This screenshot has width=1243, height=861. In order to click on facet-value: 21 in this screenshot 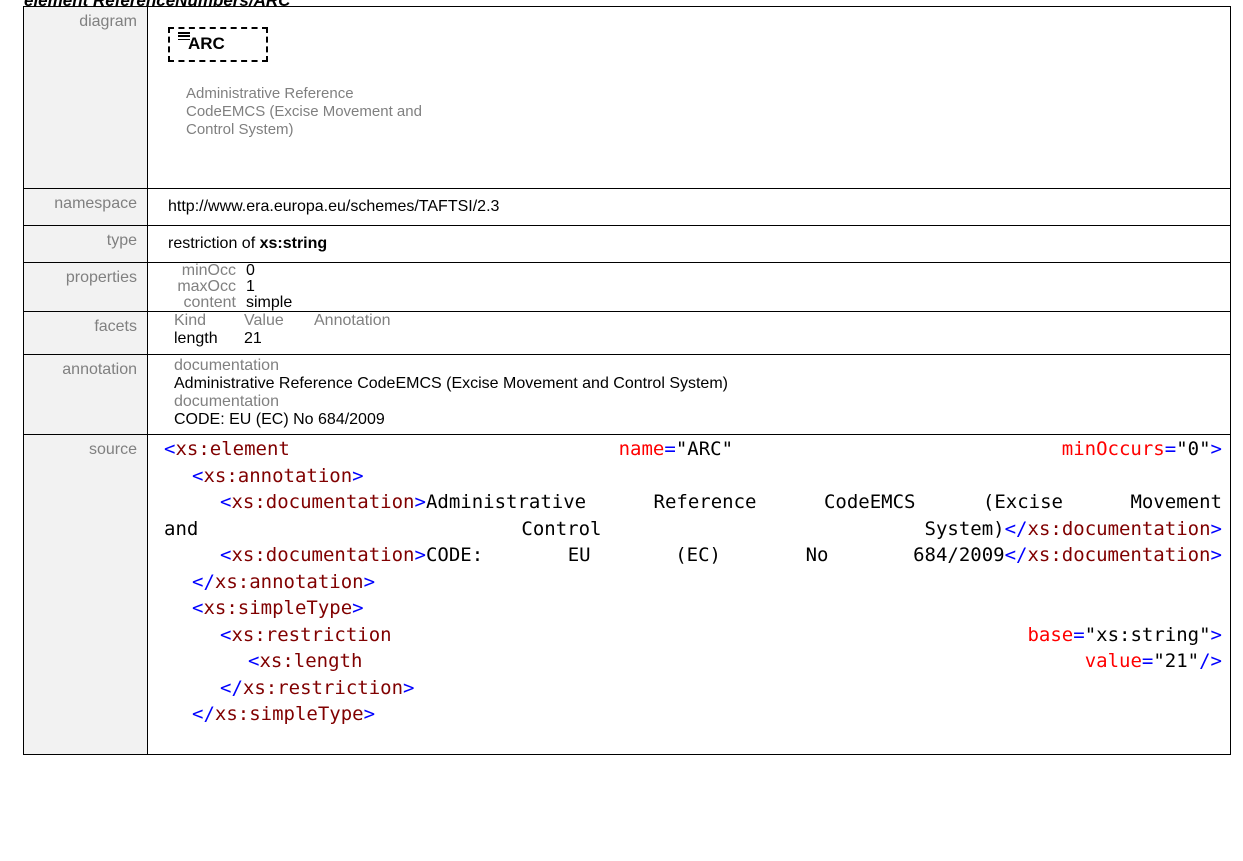, I will do `click(253, 338)`.